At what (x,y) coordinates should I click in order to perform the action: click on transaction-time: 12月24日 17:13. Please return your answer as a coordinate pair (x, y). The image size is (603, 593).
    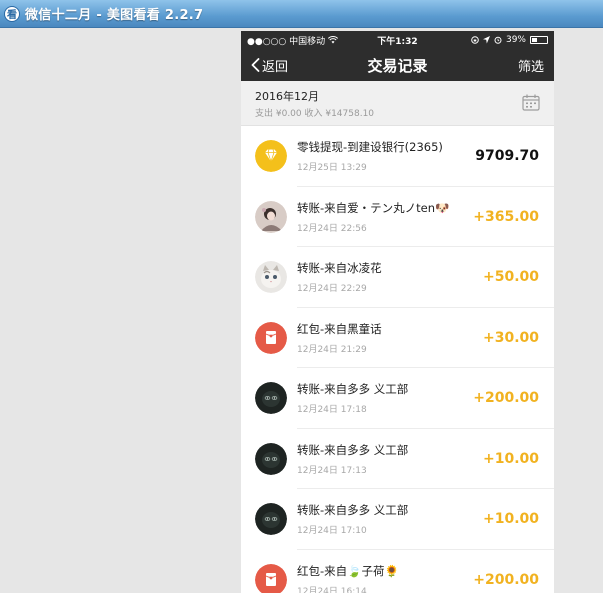
    Looking at the image, I should click on (332, 470).